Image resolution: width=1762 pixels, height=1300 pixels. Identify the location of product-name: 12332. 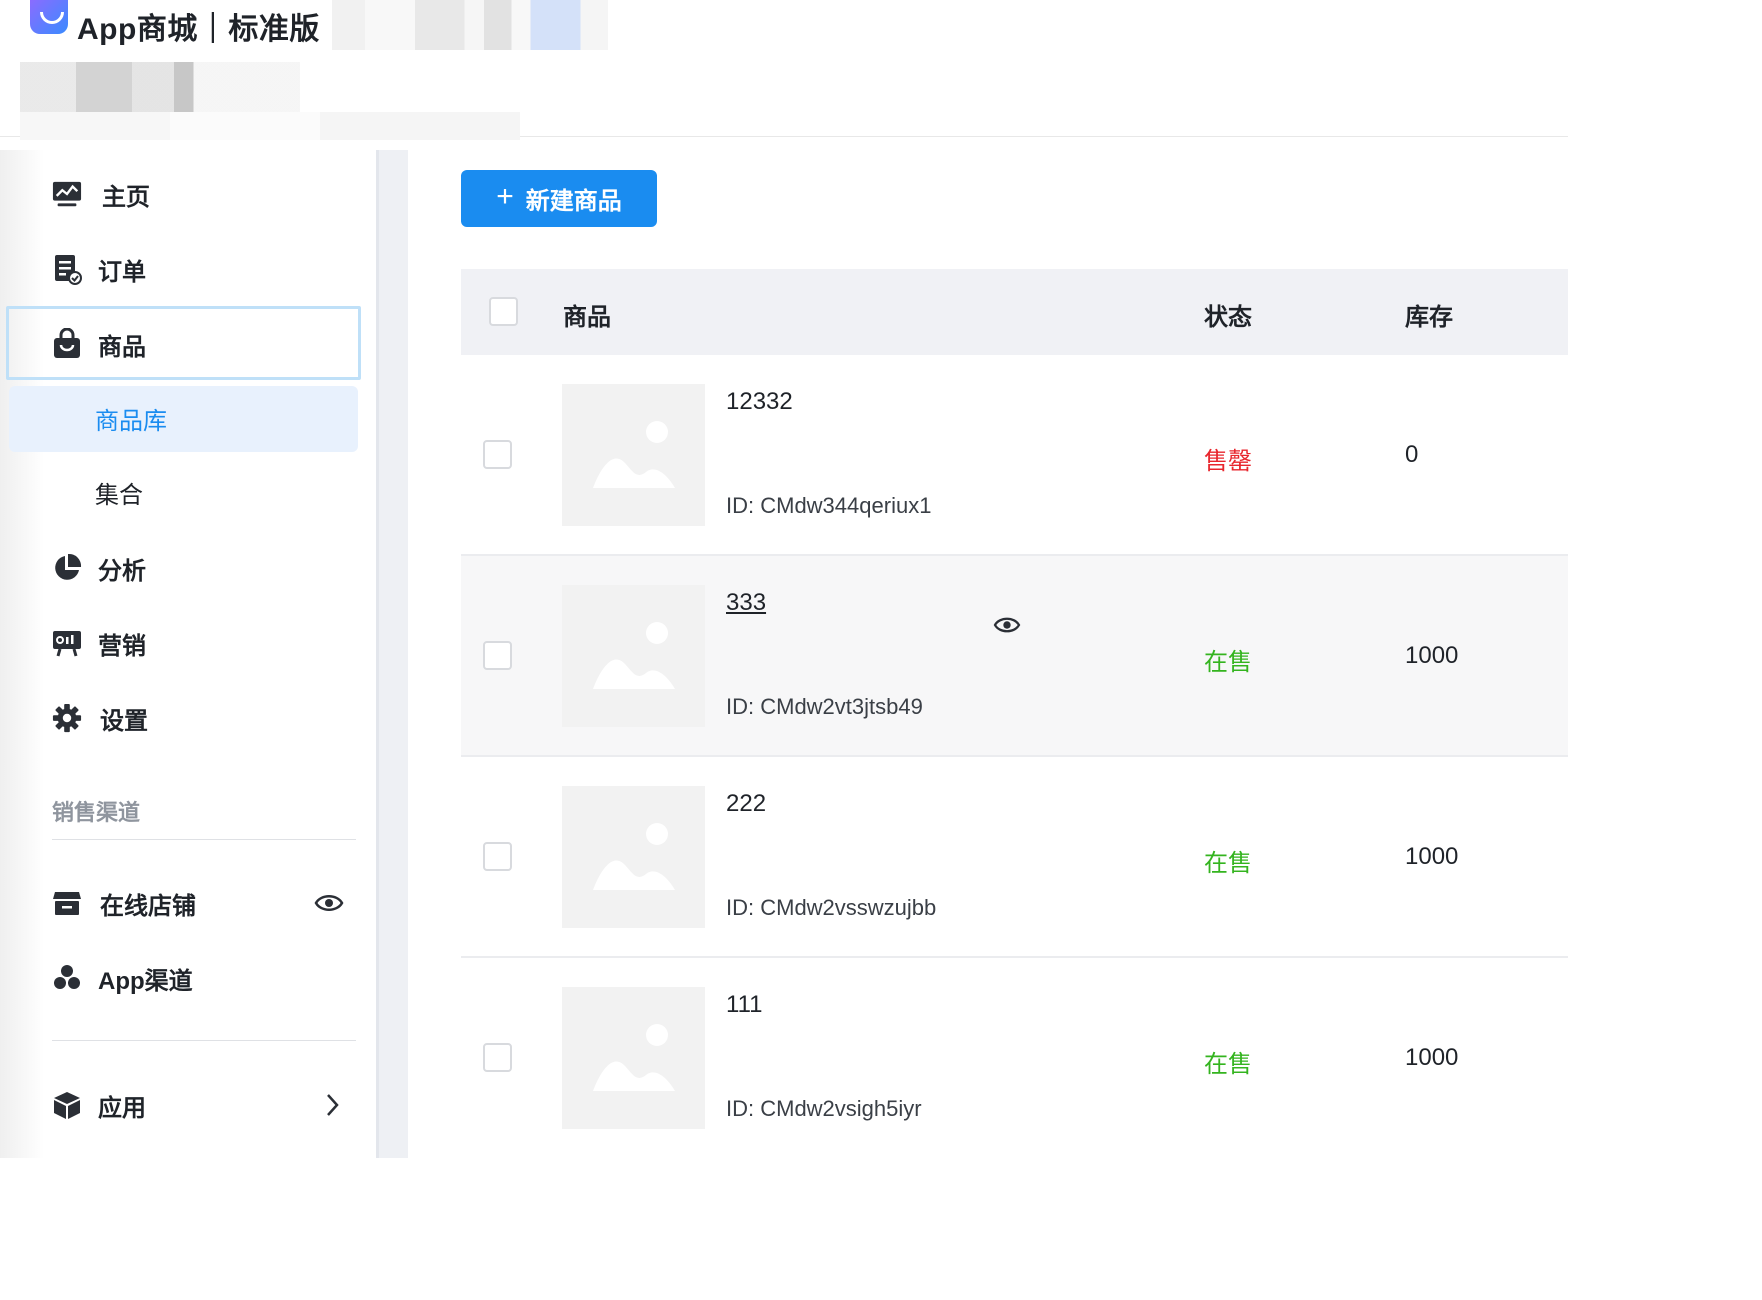
(759, 402).